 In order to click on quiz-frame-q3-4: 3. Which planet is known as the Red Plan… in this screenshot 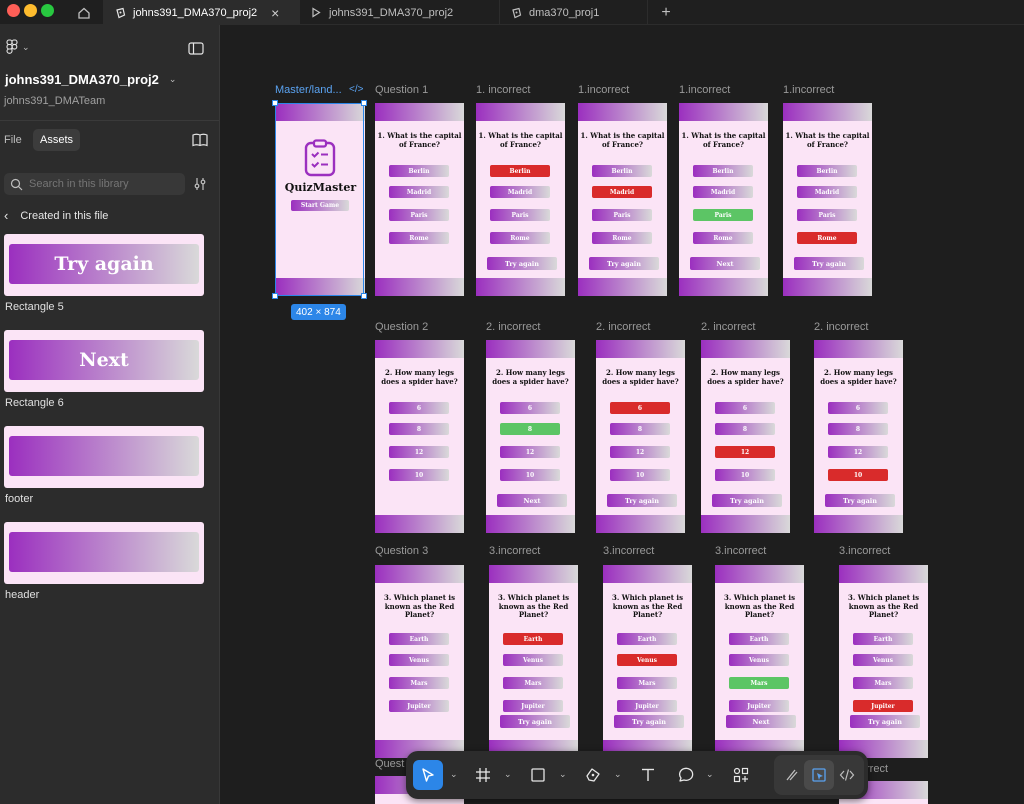, I will do `click(759, 661)`.